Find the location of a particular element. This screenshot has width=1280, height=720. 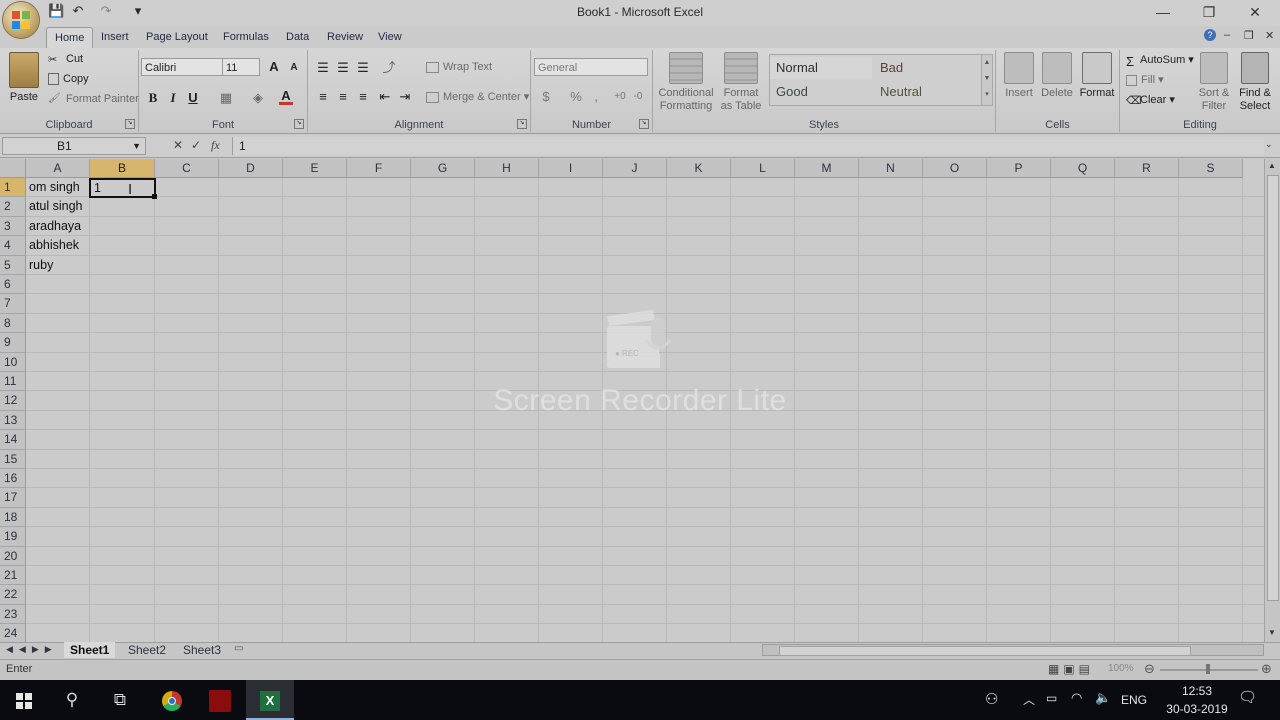

active-cell-b1: 1 is located at coordinates (123, 188).